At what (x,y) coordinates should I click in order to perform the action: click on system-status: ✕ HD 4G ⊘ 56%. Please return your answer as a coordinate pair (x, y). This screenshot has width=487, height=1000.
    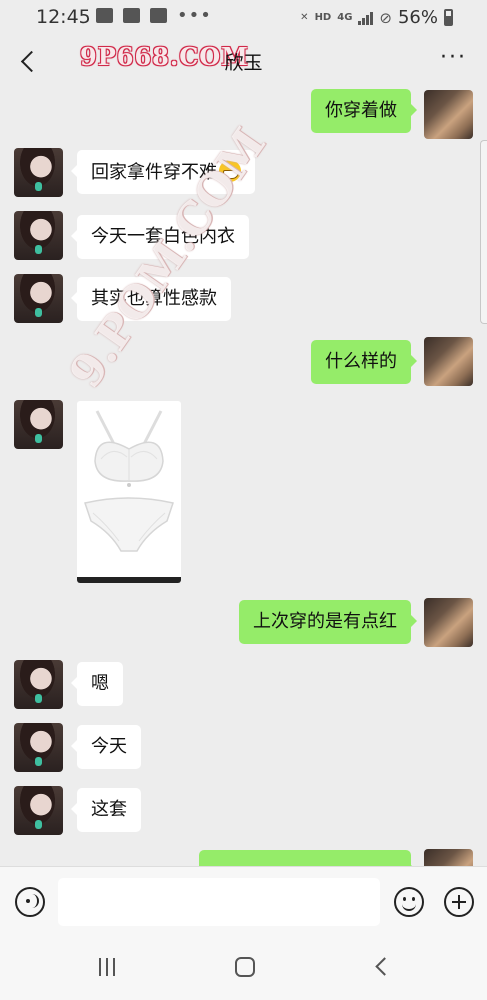
    Looking at the image, I should click on (376, 17).